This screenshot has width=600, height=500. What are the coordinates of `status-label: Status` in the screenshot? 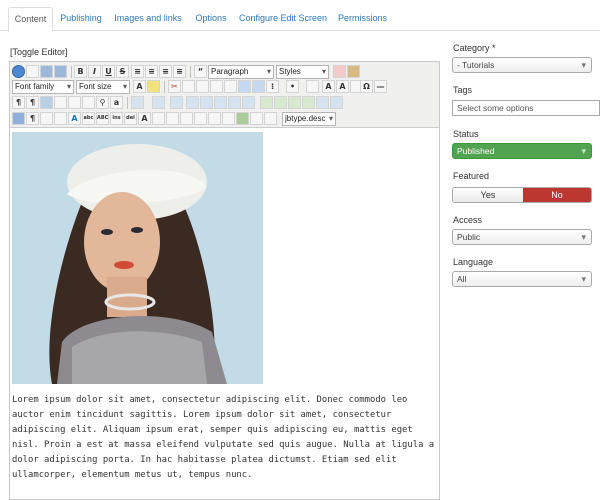 It's located at (466, 134).